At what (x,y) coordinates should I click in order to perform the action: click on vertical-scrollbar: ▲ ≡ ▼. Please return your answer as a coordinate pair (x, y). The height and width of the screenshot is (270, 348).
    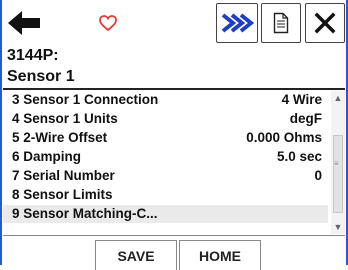
    Looking at the image, I should click on (338, 162).